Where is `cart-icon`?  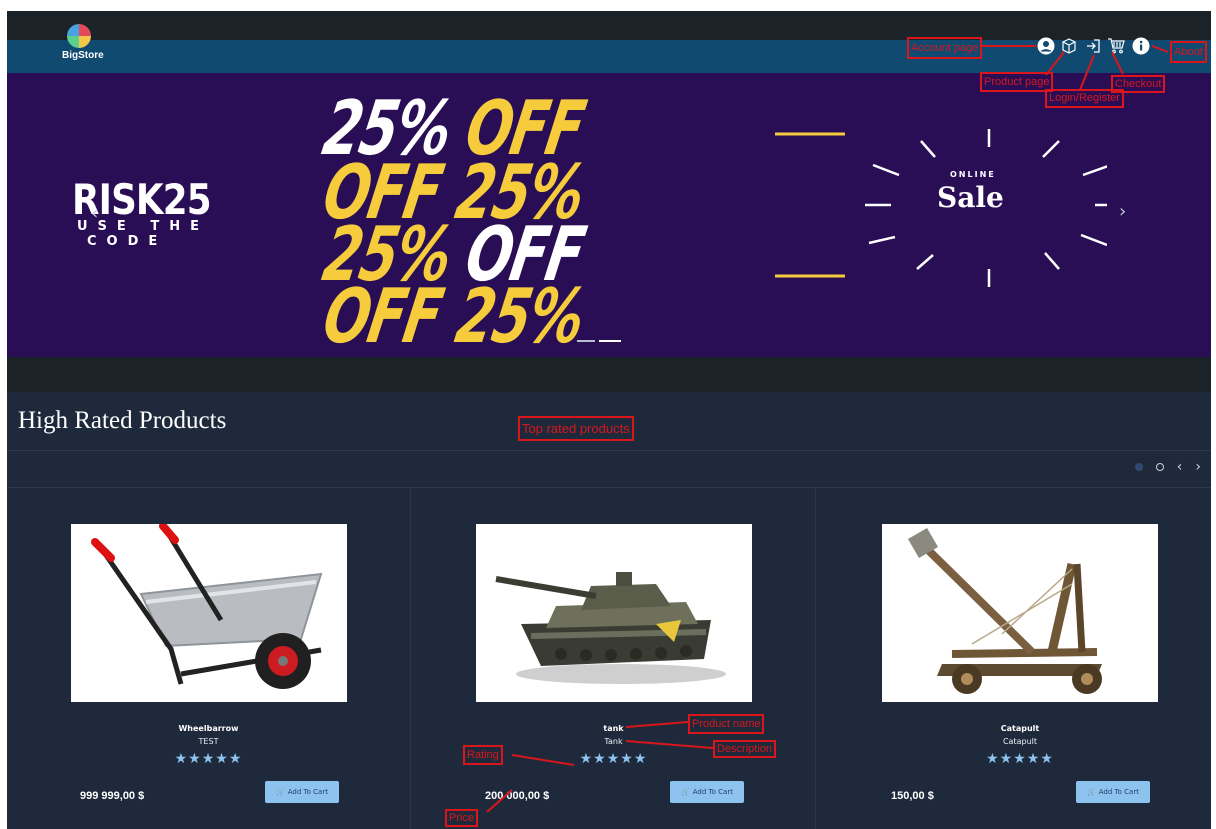
cart-icon is located at coordinates (1116, 46).